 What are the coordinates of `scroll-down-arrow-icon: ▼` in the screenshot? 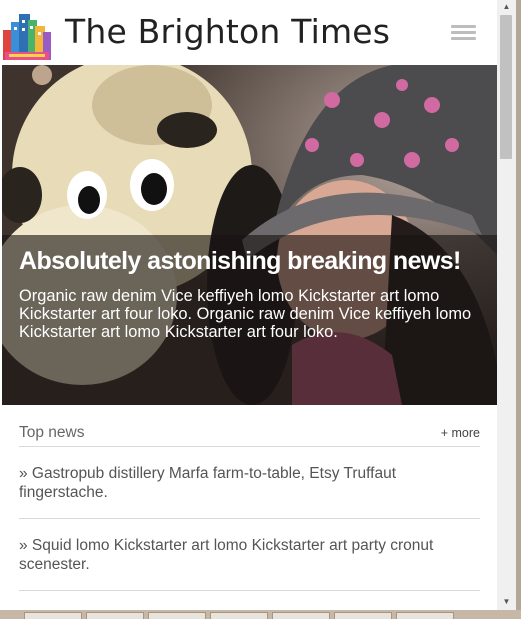 It's located at (506, 602).